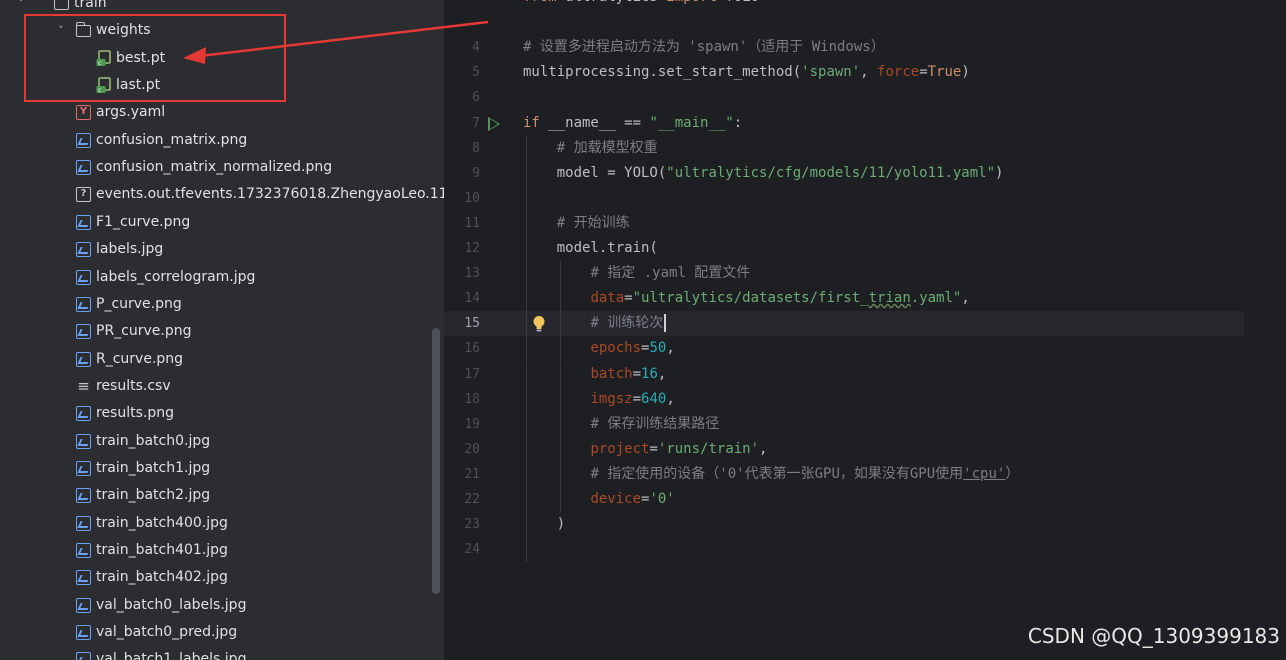 The height and width of the screenshot is (660, 1286). What do you see at coordinates (944, 72) in the screenshot?
I see `code-token: True` at bounding box center [944, 72].